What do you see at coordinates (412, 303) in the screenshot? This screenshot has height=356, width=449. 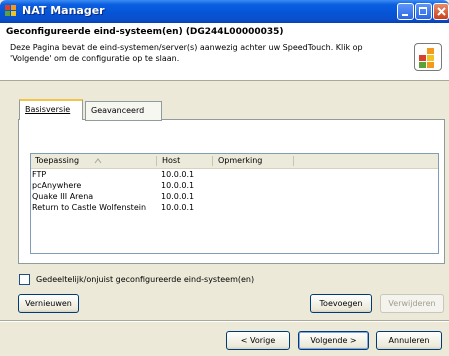 I see `remove-button: Verwijderen` at bounding box center [412, 303].